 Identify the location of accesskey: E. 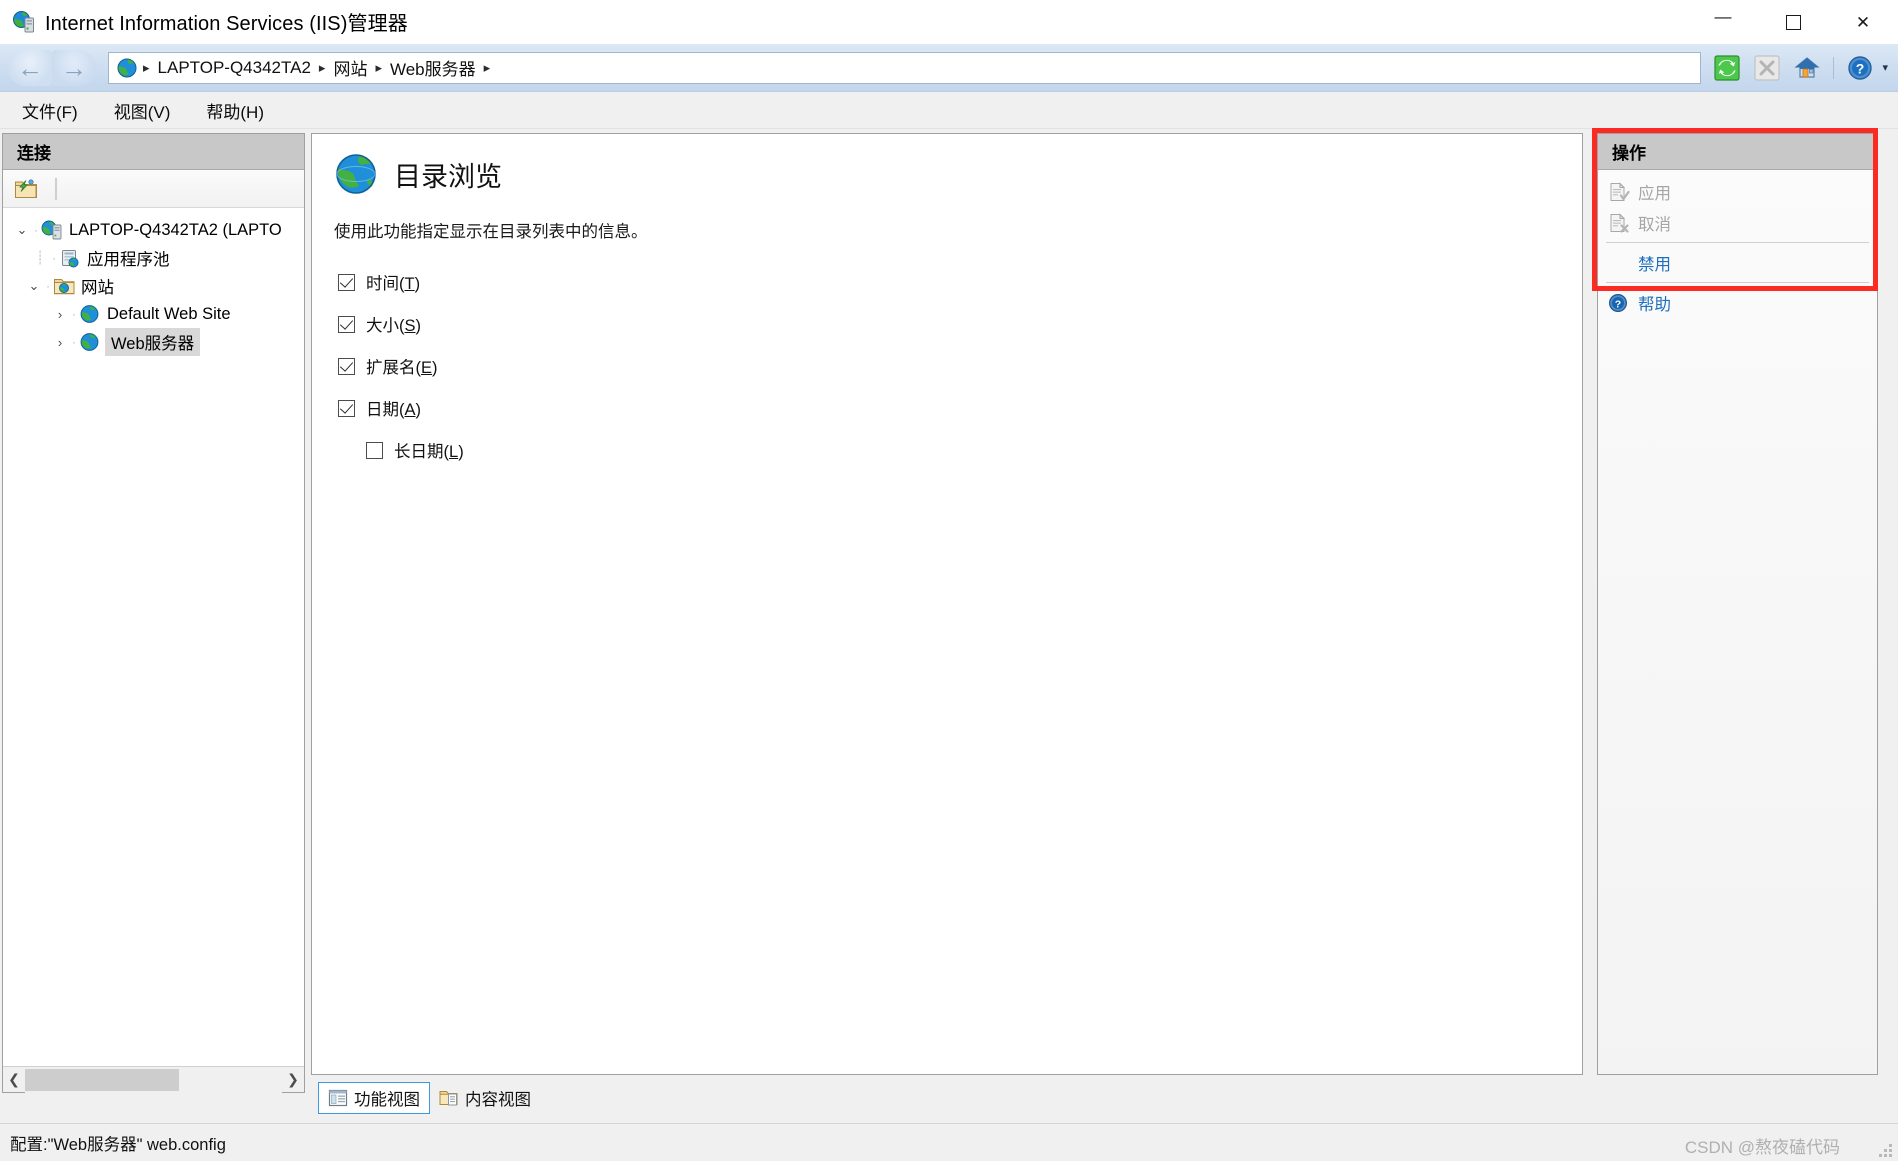
(427, 368).